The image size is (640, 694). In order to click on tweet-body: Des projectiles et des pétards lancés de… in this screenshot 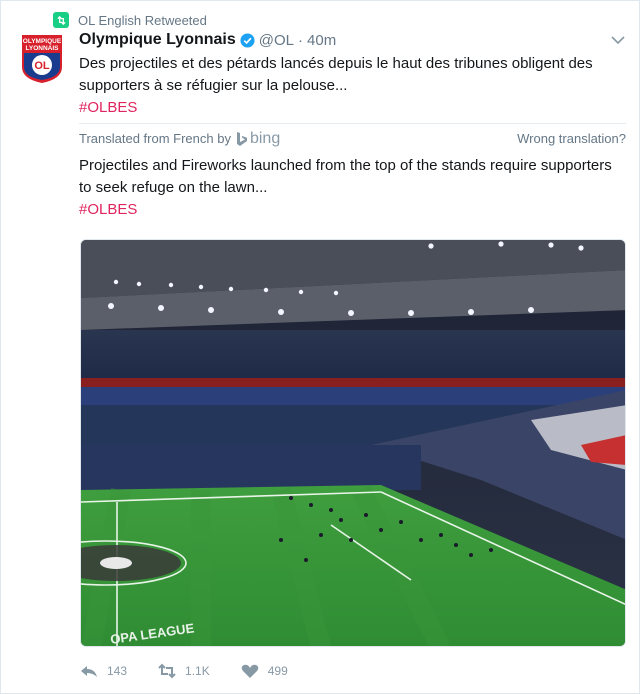, I will do `click(336, 74)`.